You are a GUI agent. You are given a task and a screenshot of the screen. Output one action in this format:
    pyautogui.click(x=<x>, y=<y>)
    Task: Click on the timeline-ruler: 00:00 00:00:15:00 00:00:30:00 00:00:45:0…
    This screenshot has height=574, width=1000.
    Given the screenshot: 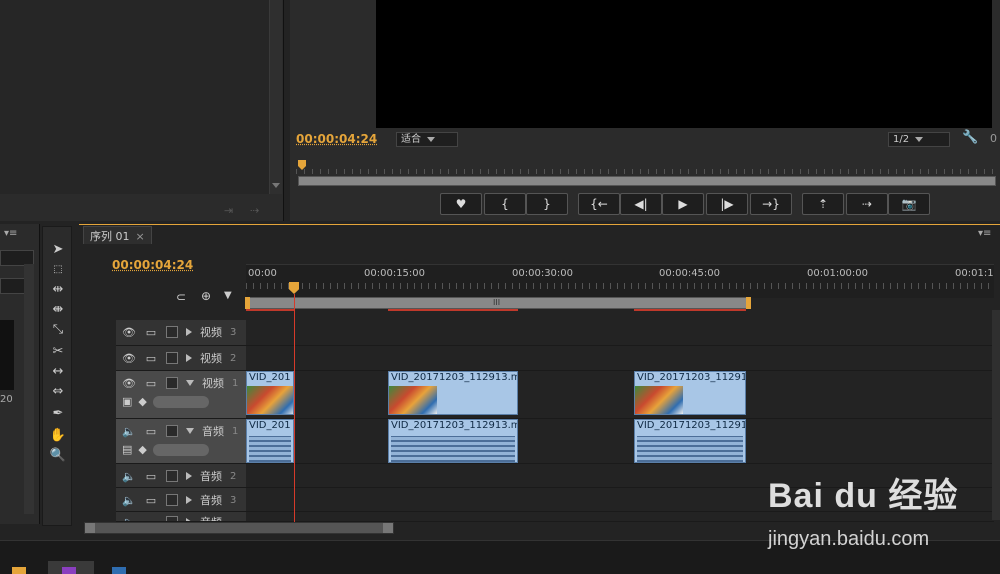 What is the action you would take?
    pyautogui.click(x=620, y=281)
    